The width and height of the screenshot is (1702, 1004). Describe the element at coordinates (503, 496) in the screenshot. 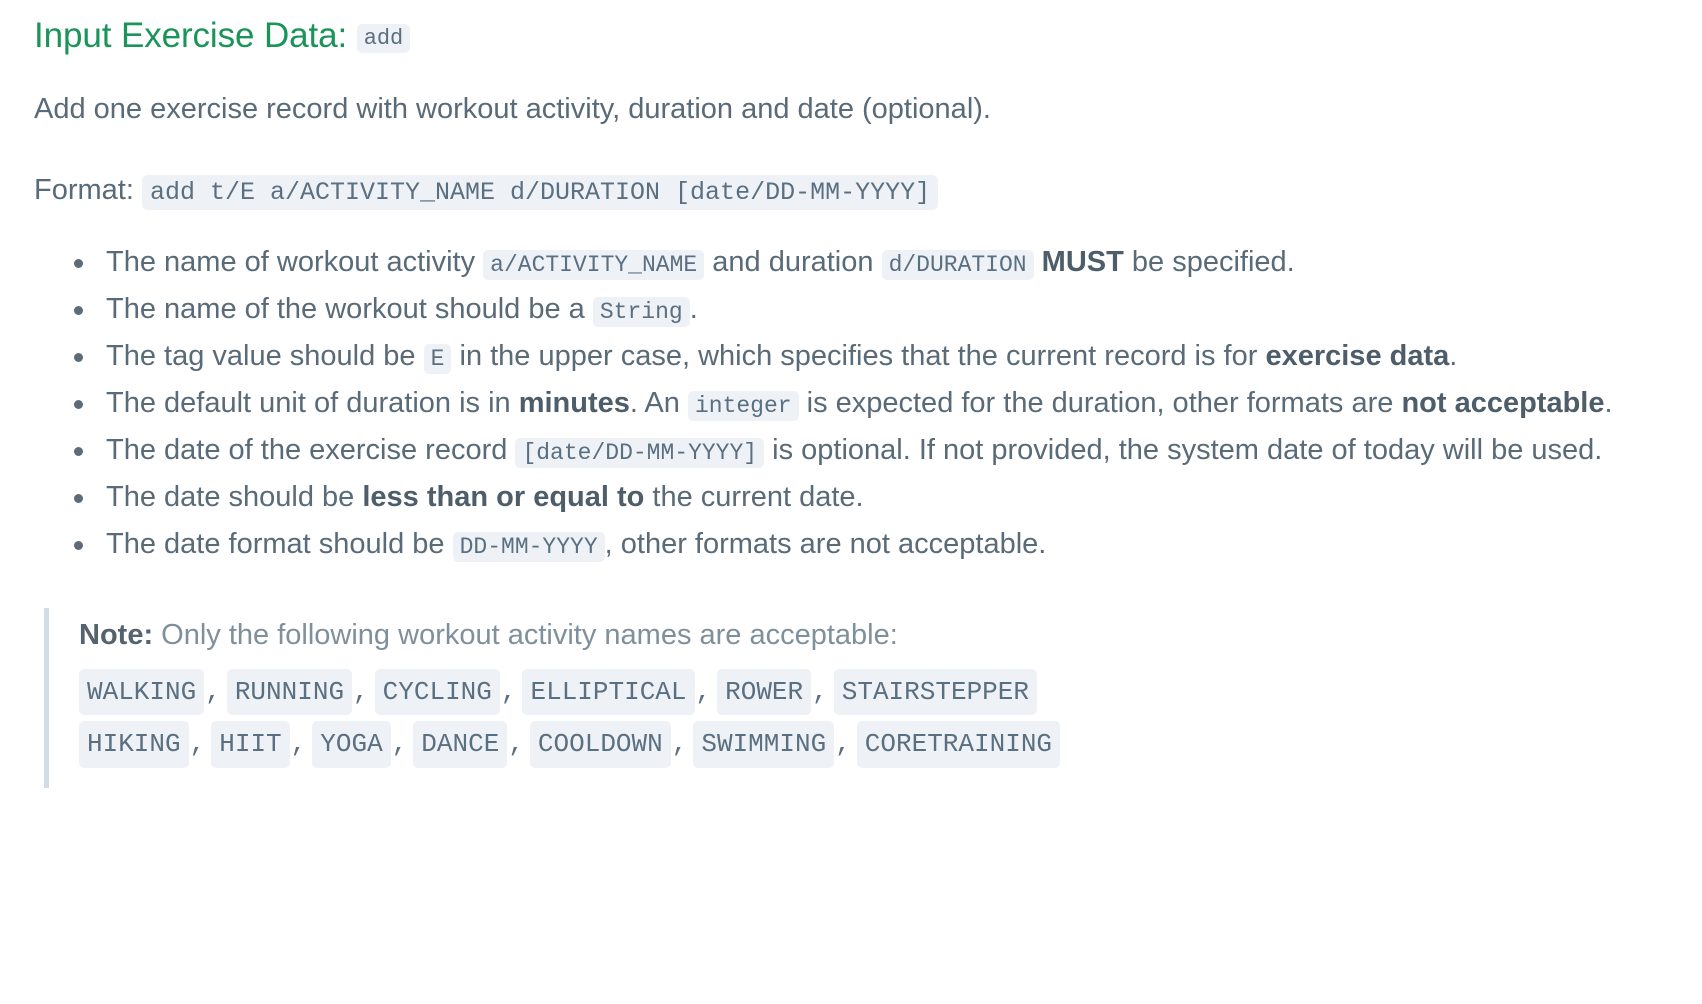

I see `emphasis-text: less than or equal to` at that location.